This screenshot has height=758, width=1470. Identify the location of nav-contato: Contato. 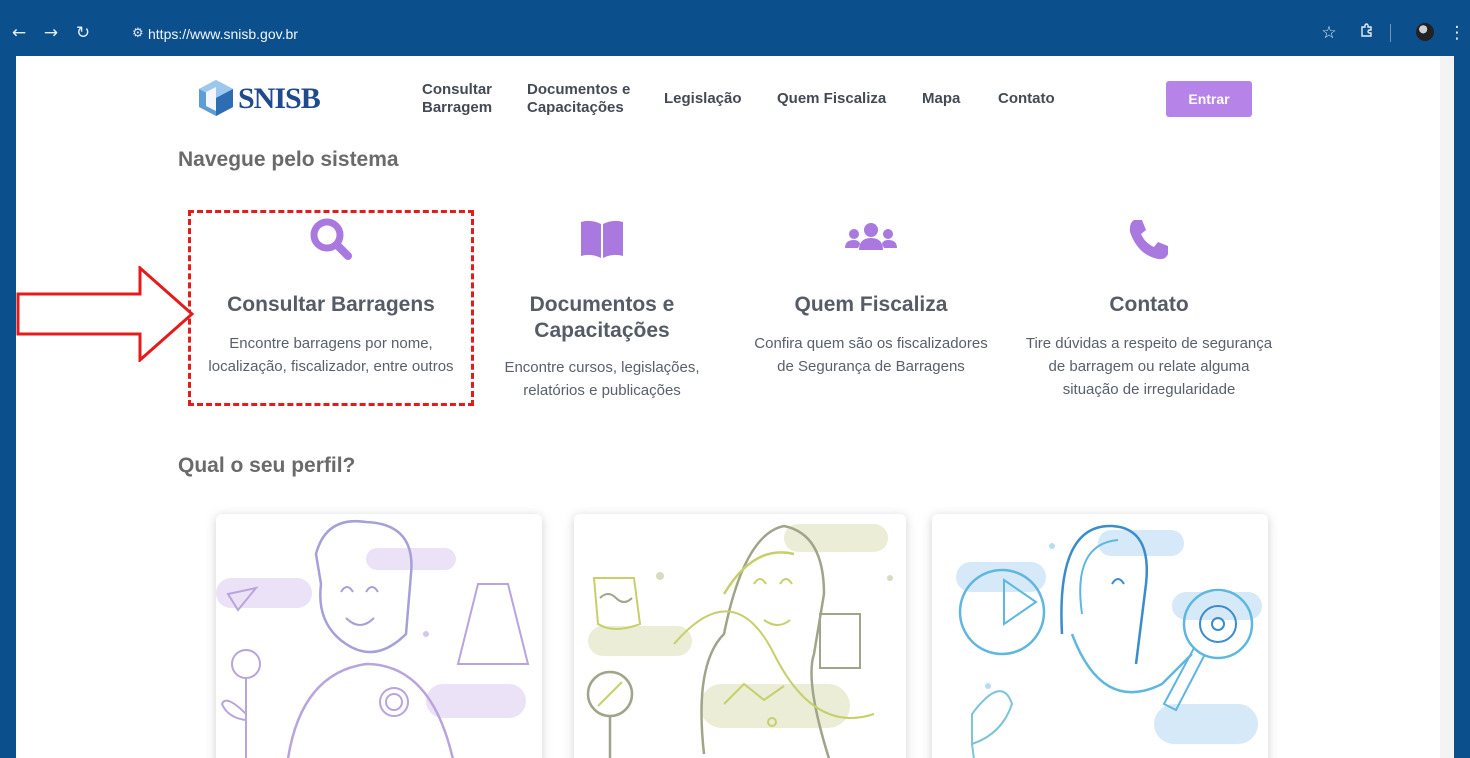
(1026, 99).